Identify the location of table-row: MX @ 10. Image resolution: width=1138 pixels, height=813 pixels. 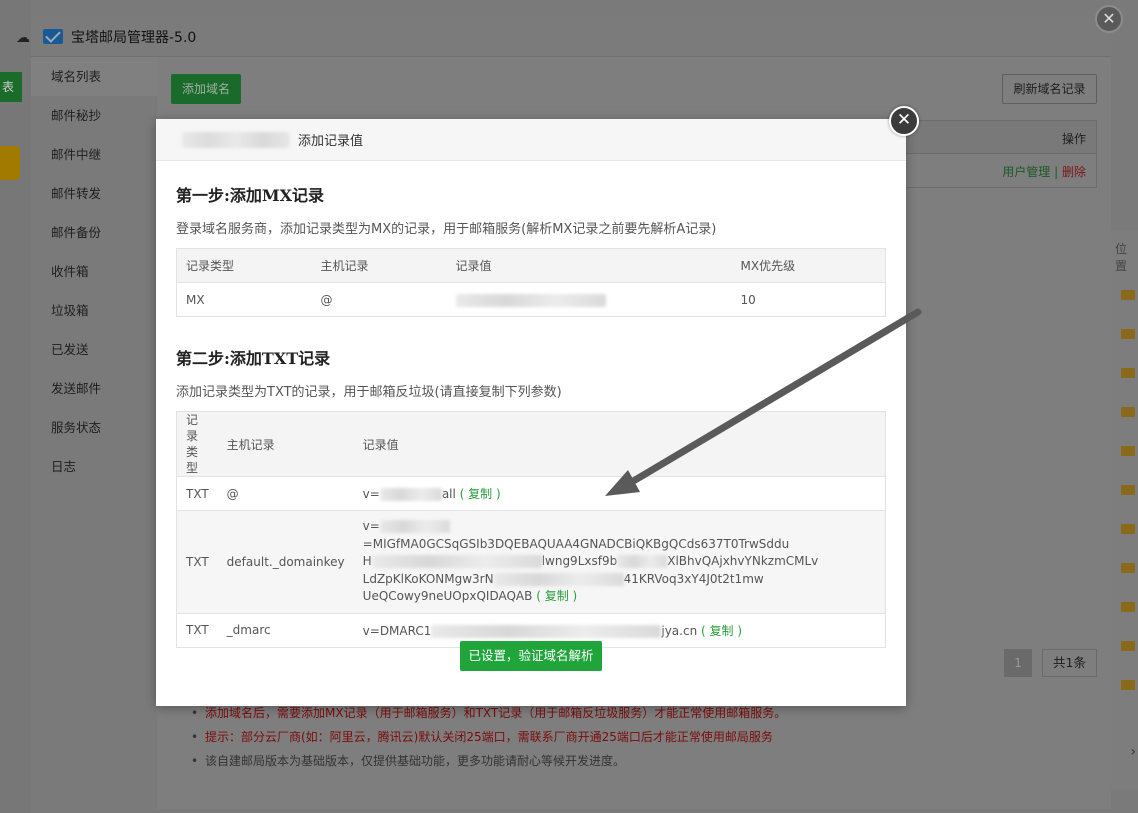
(531, 299).